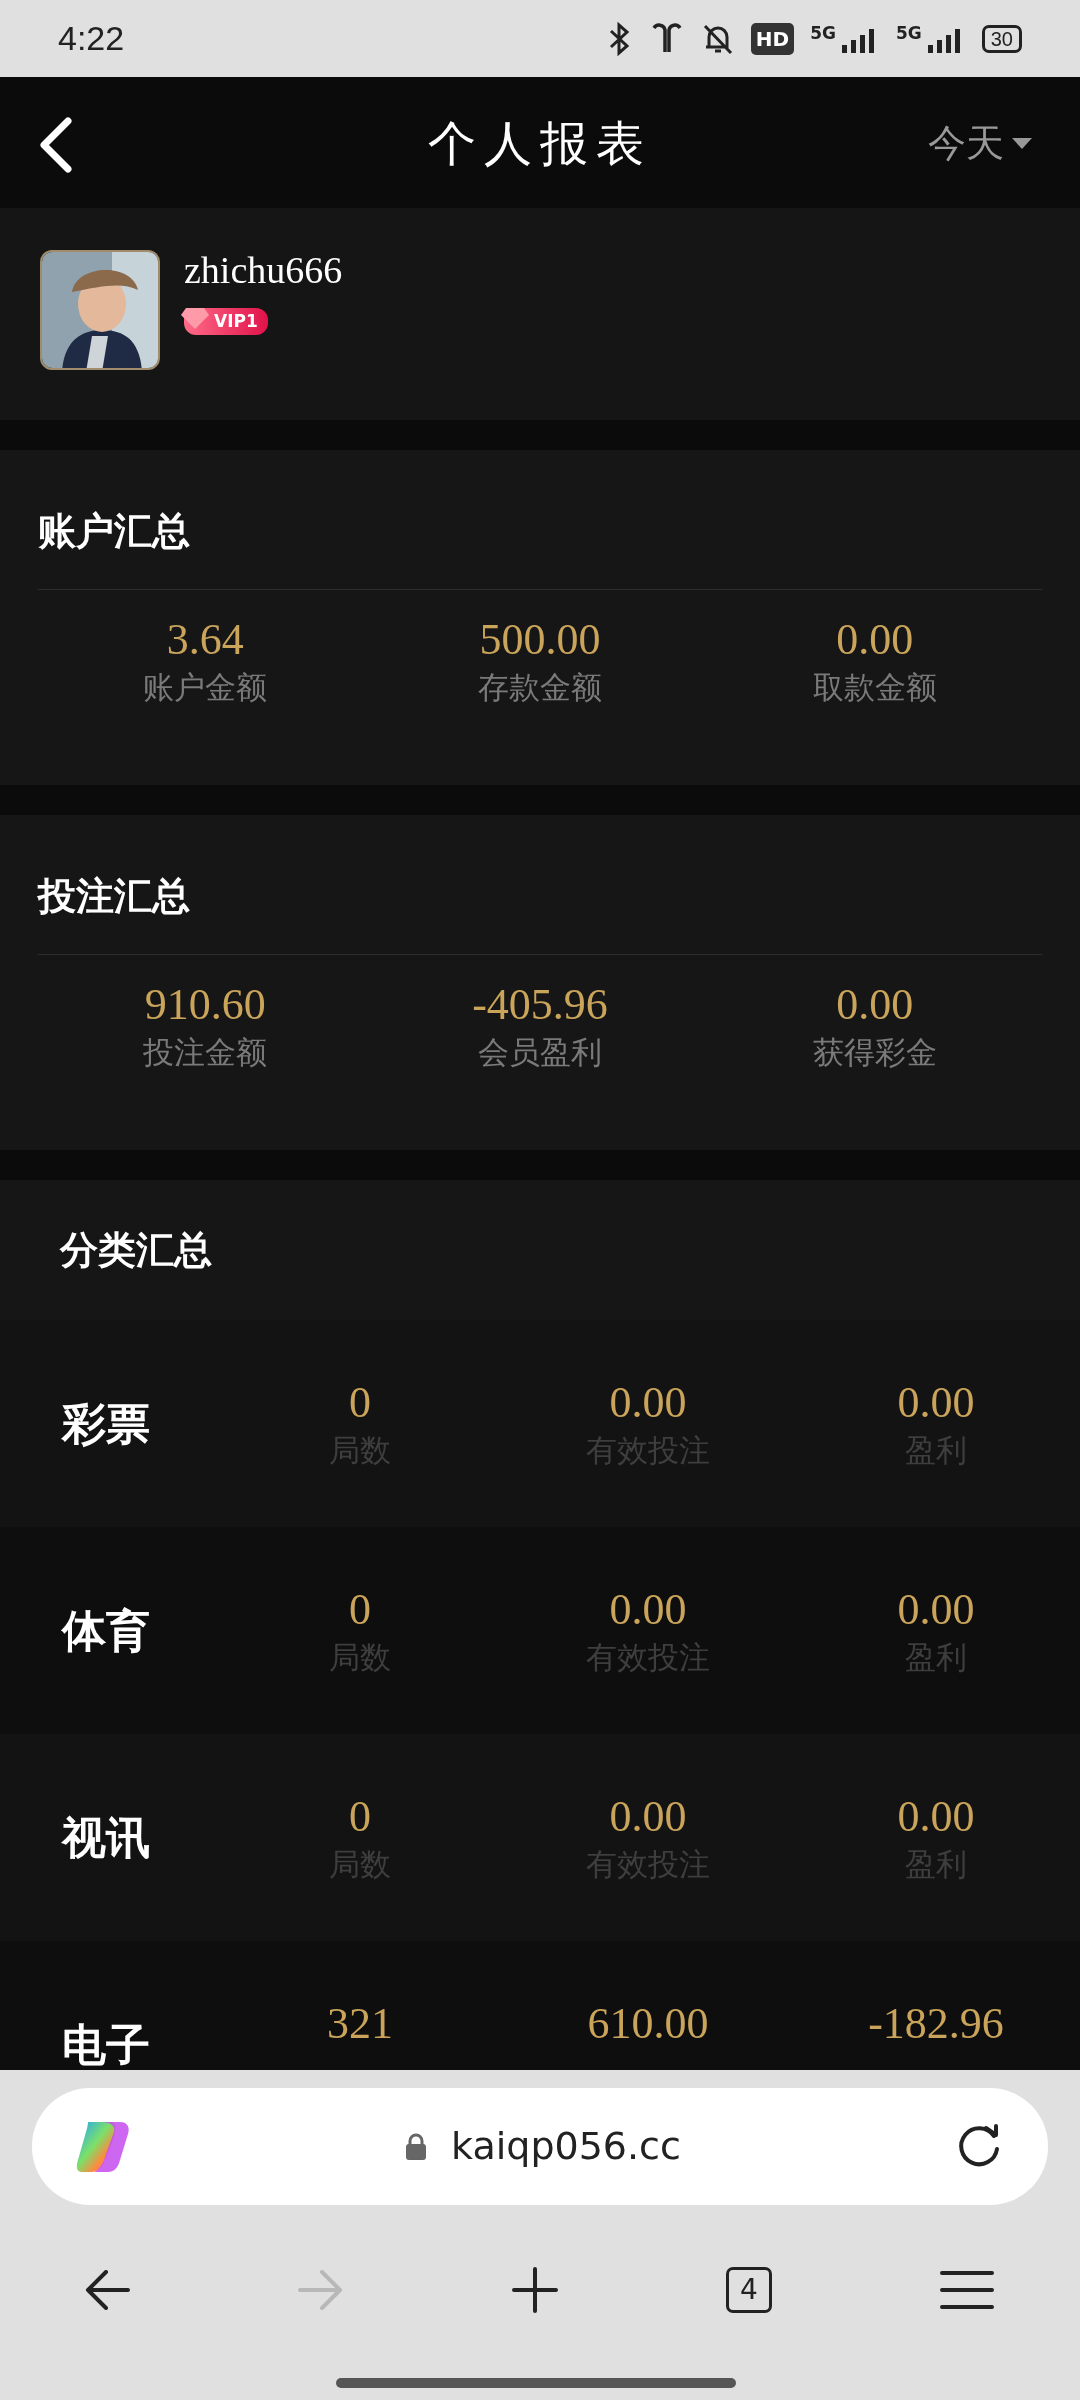 This screenshot has height=2400, width=1080. I want to click on section-title: 投注汇总, so click(540, 885).